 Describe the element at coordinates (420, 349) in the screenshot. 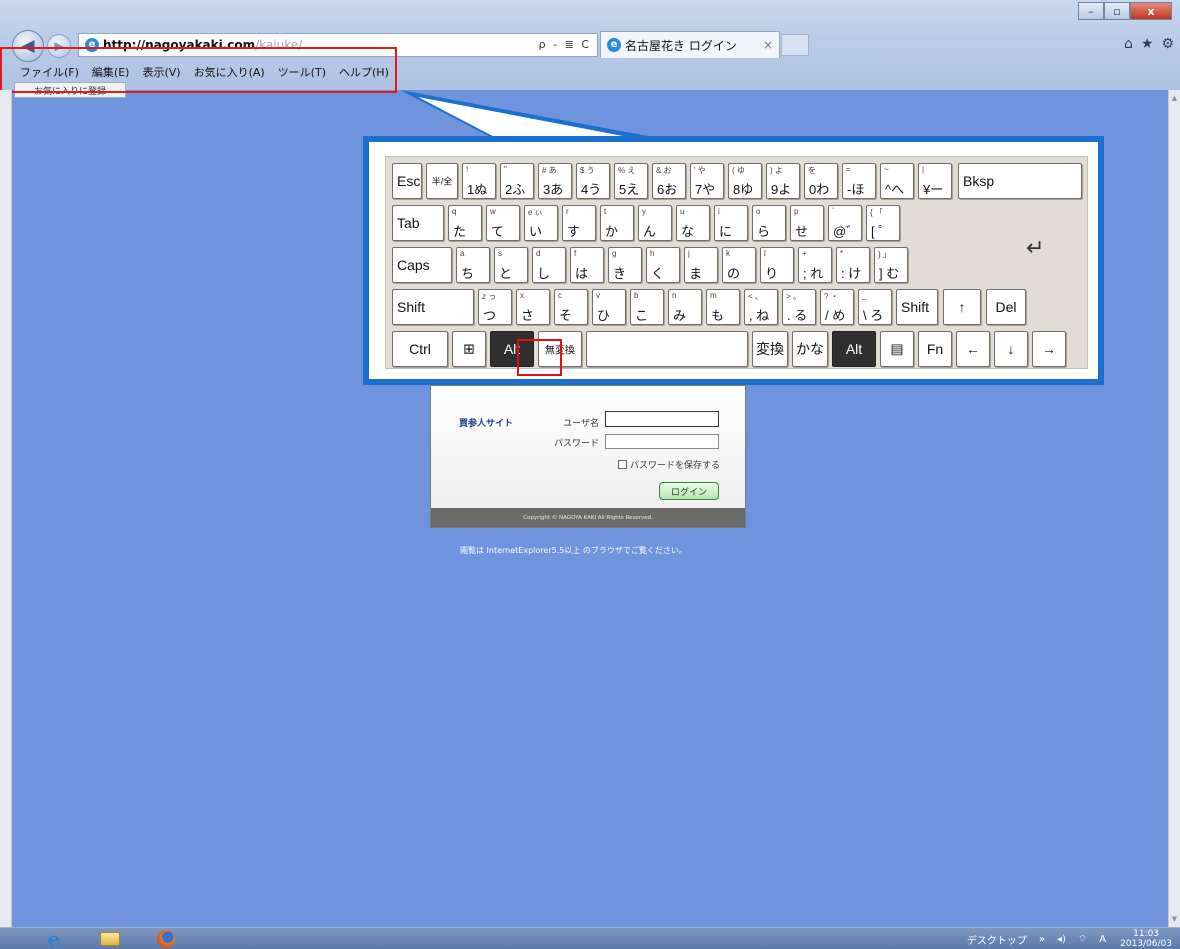

I see `key-row5-0: Ctrl` at that location.